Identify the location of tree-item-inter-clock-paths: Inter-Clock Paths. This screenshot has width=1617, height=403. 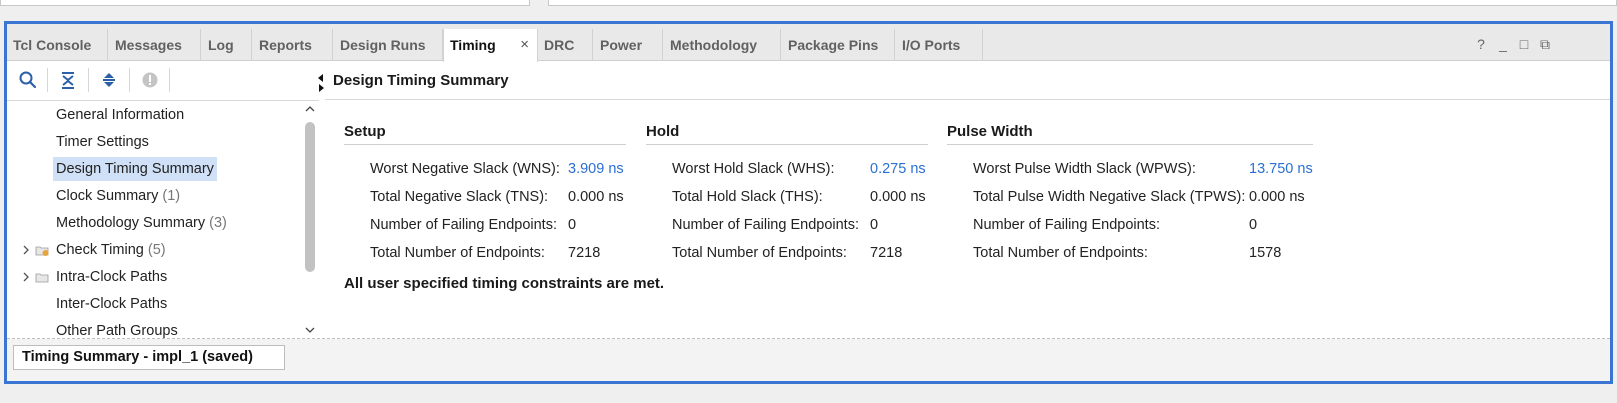
(111, 304).